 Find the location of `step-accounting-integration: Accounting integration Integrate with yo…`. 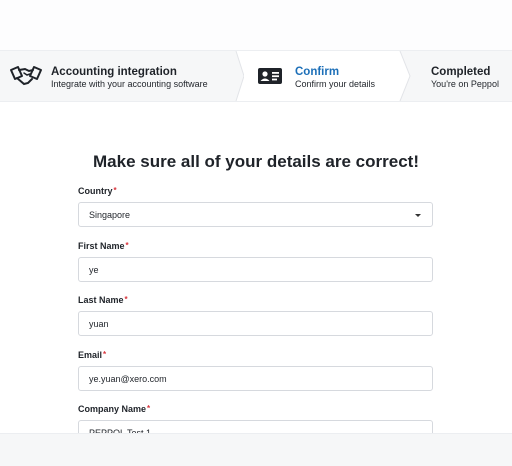

step-accounting-integration: Accounting integration Integrate with yo… is located at coordinates (118, 76).